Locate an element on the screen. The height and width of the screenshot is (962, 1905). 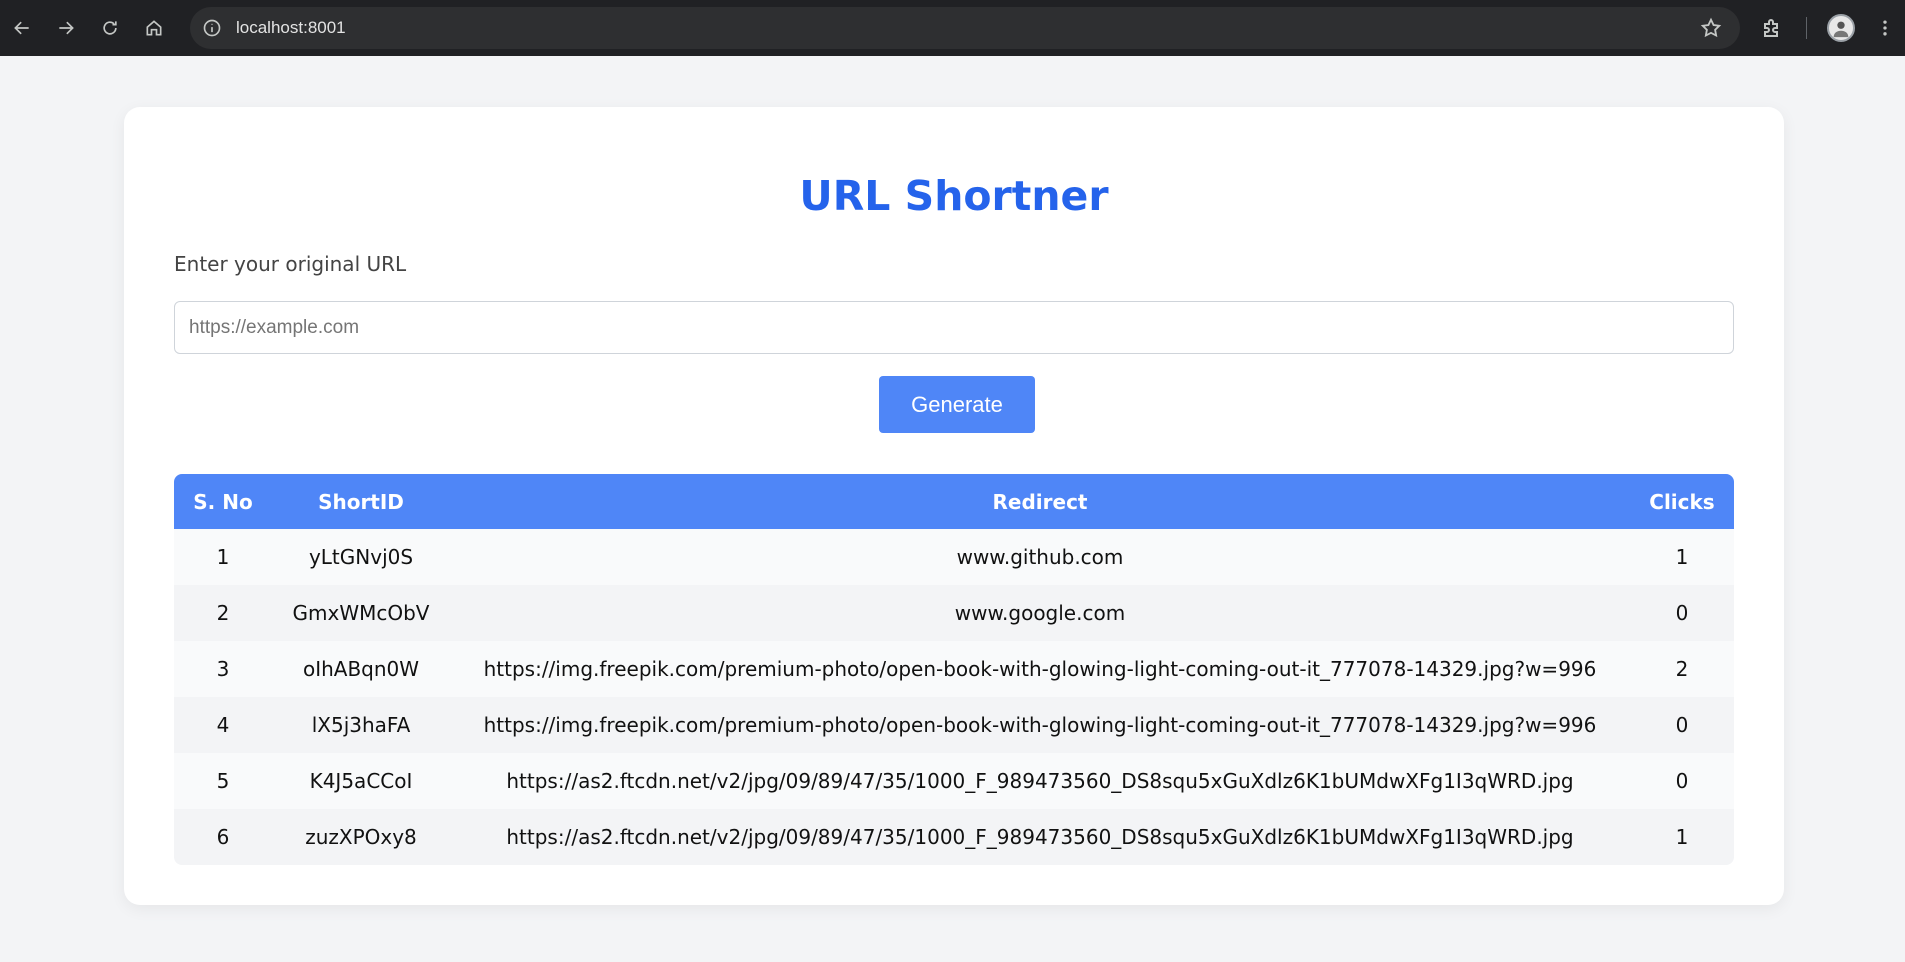
generate-button: Generate is located at coordinates (957, 404).